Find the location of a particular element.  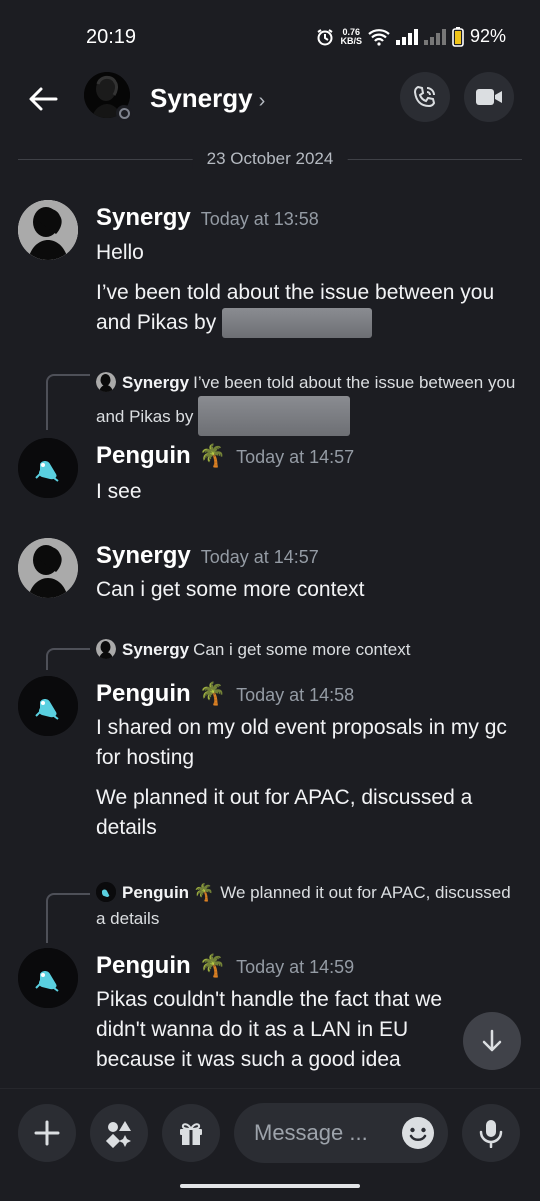

message-author: Penguin 🌴 Today at 14:59 is located at coordinates (225, 966).